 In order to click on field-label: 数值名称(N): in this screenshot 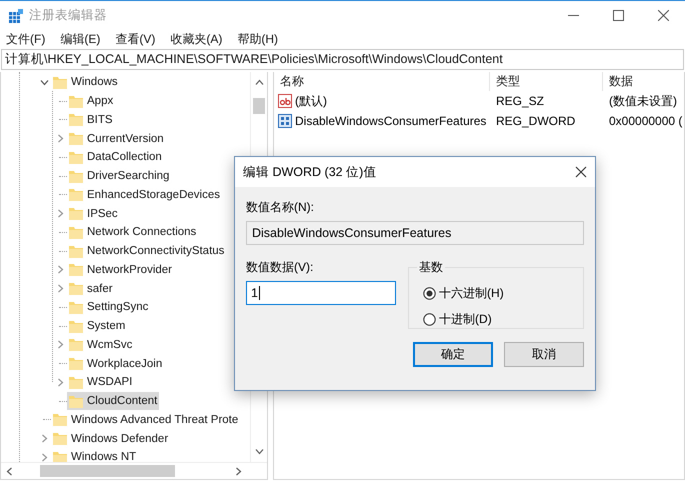, I will do `click(280, 207)`.